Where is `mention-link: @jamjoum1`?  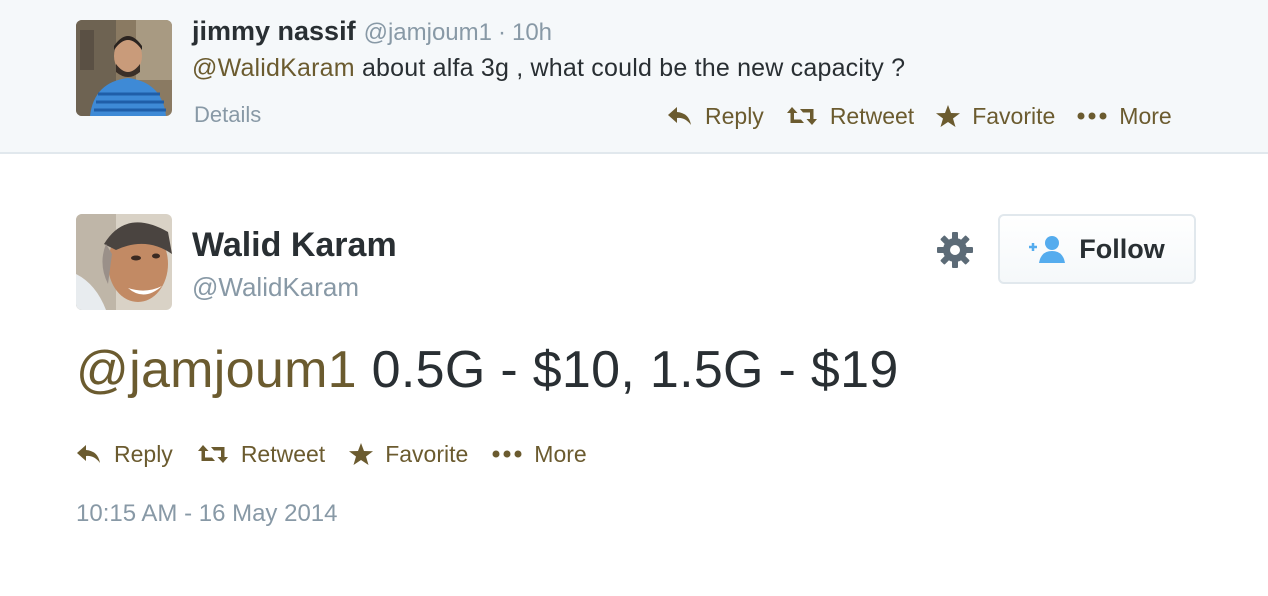
mention-link: @jamjoum1 is located at coordinates (216, 370).